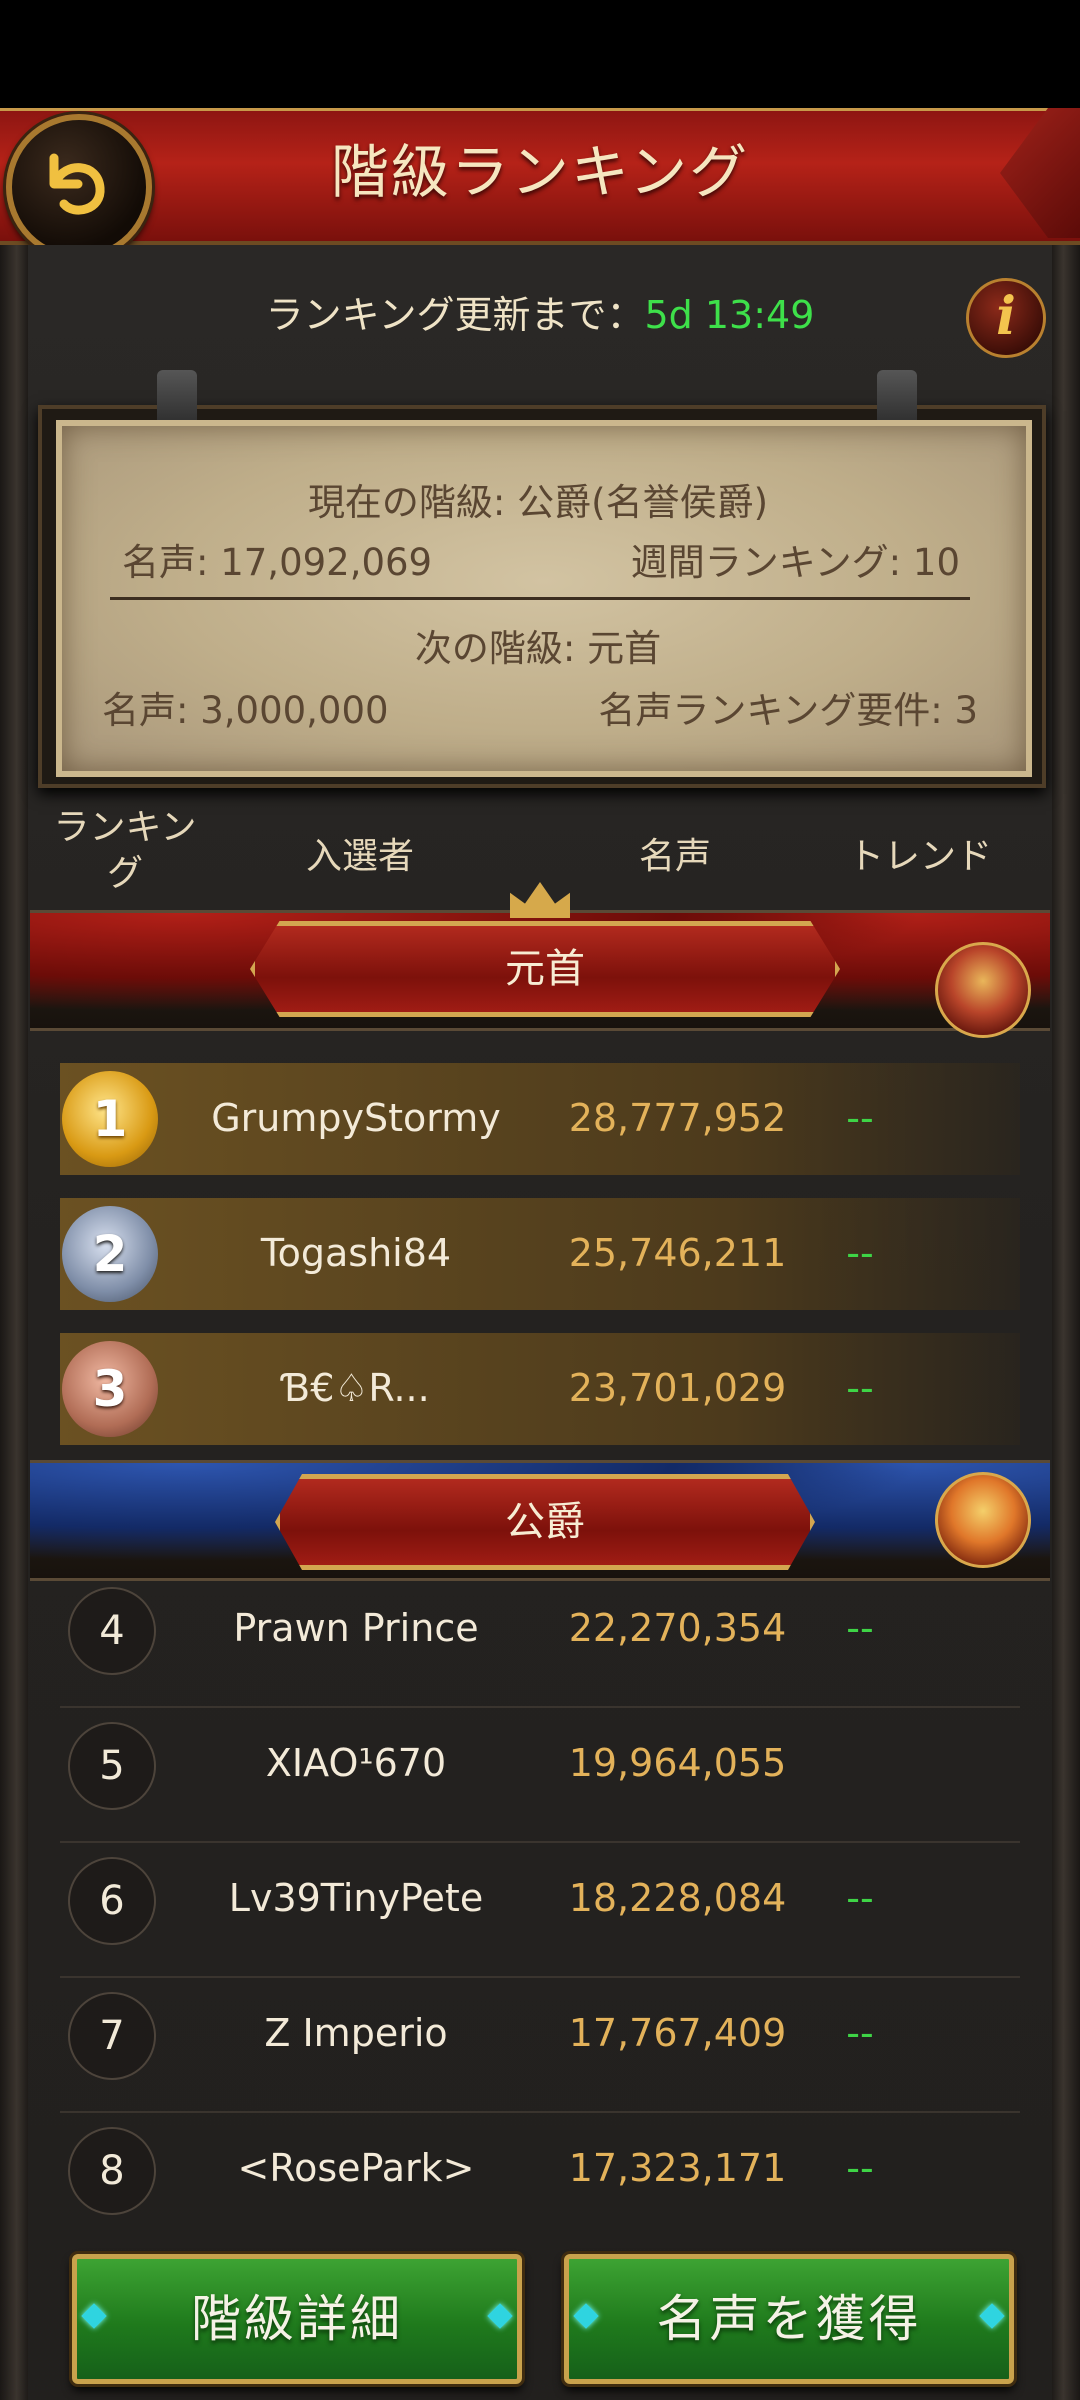 This screenshot has width=1080, height=2400. What do you see at coordinates (677, 1118) in the screenshot?
I see `player-fame: 28,777,952` at bounding box center [677, 1118].